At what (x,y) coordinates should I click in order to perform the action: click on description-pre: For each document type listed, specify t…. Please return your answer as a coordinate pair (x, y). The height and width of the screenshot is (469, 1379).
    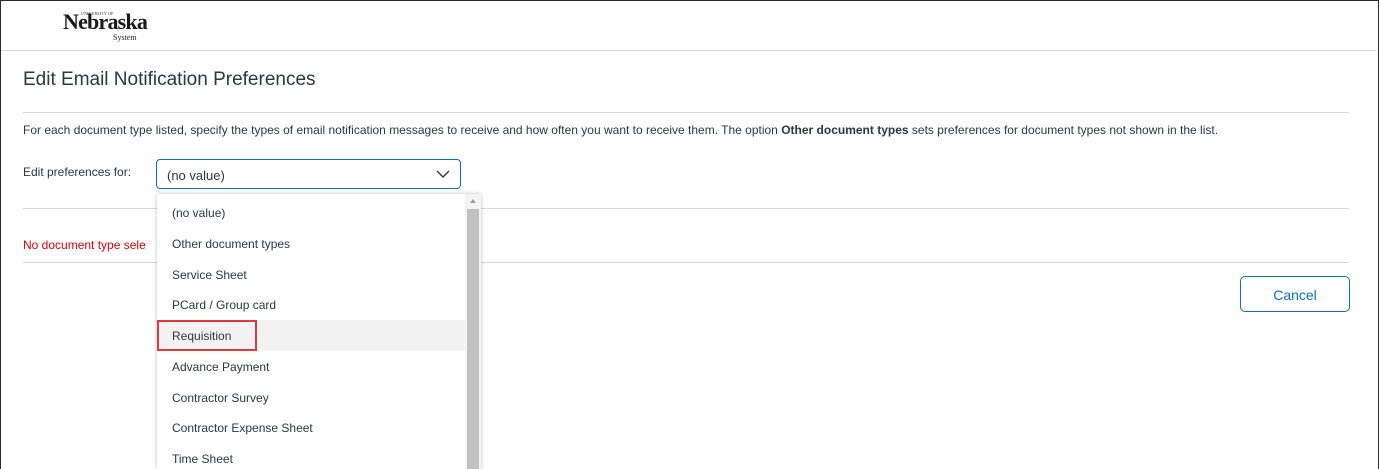
    Looking at the image, I should click on (402, 130).